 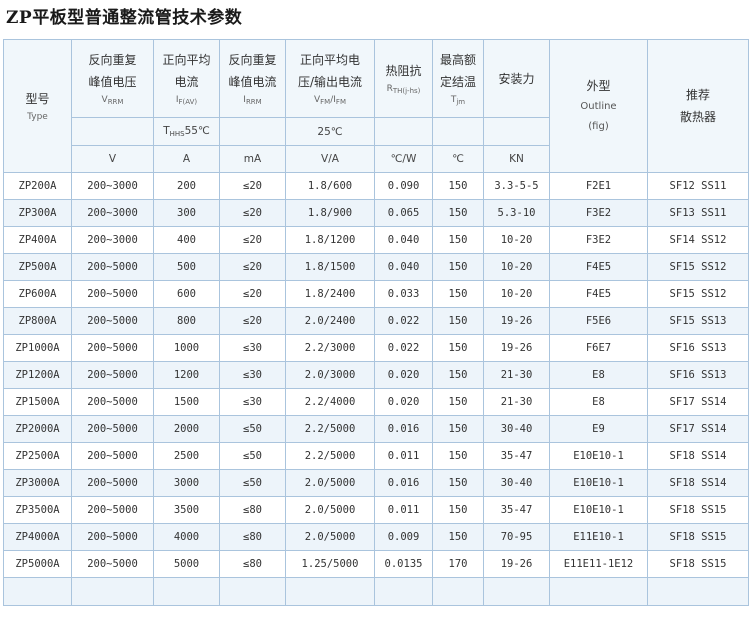 I want to click on cell-ifav: 1200, so click(x=186, y=375).